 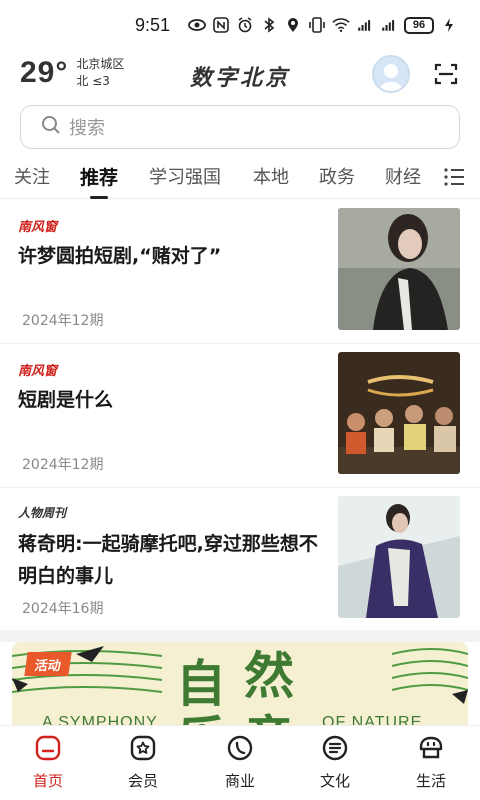 What do you see at coordinates (337, 176) in the screenshot?
I see `tab-government: 政务` at bounding box center [337, 176].